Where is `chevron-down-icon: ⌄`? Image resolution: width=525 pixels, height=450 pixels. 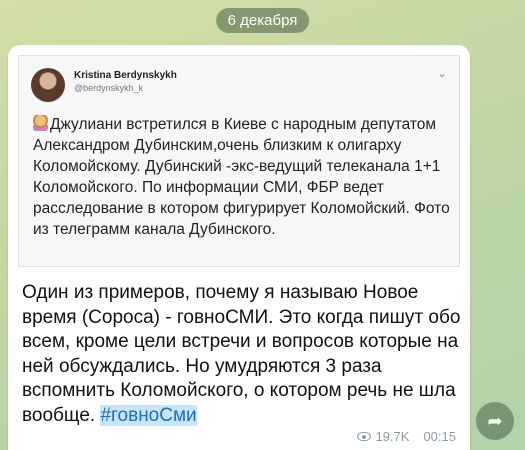 chevron-down-icon: ⌄ is located at coordinates (441, 73).